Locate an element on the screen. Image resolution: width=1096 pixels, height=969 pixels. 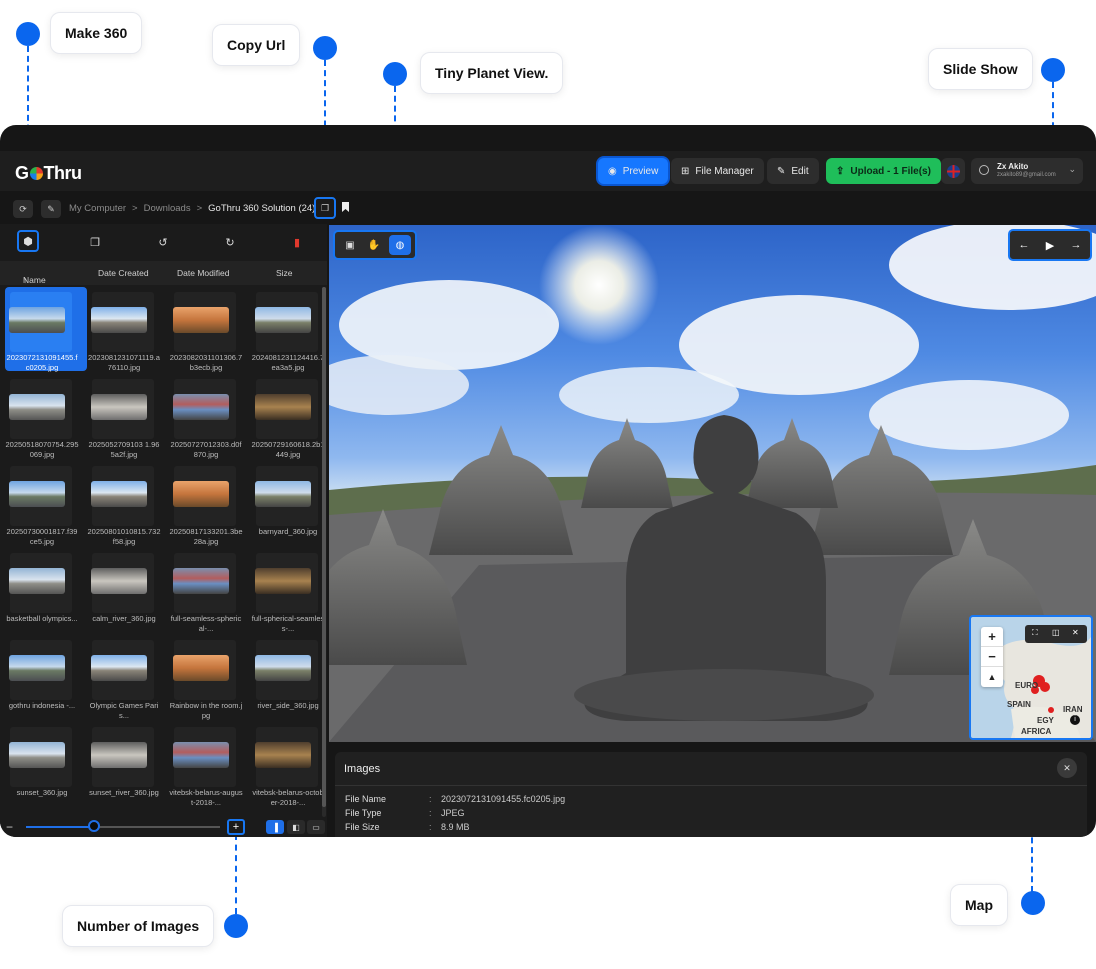
bookmark-icon is located at coordinates (345, 207).